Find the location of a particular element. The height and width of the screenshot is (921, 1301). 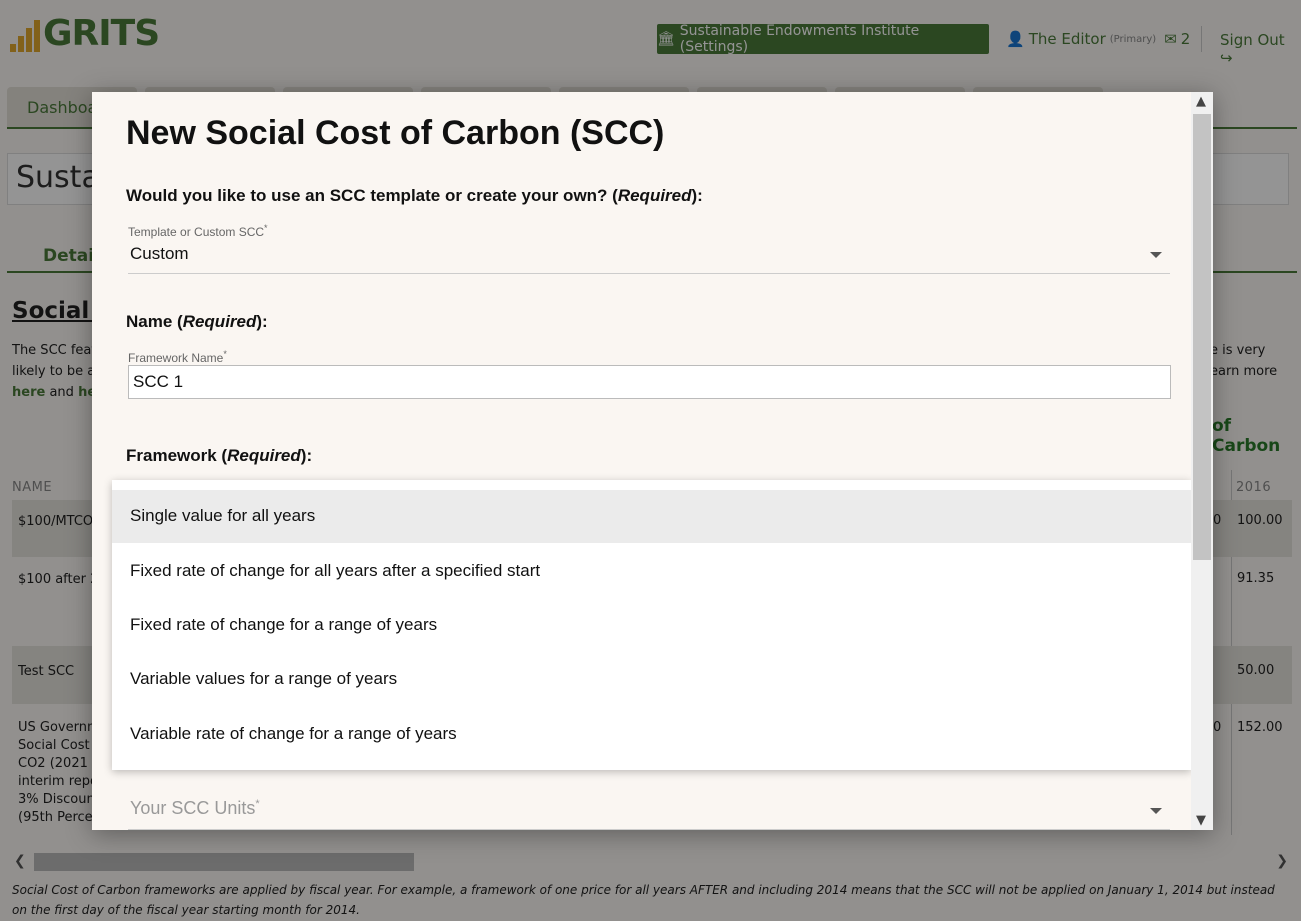

chevron-down-icon: ▼ is located at coordinates (1201, 820).